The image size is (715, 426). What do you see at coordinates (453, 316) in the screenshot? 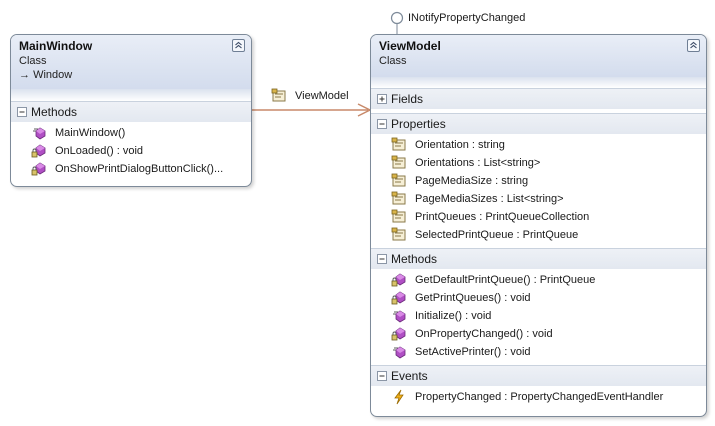
I see `member-text: Initialize() : void` at bounding box center [453, 316].